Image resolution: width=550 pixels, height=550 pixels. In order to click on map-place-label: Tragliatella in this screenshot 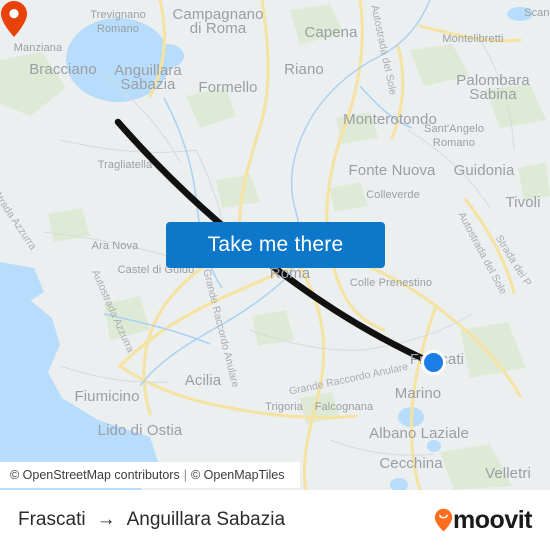, I will do `click(125, 165)`.